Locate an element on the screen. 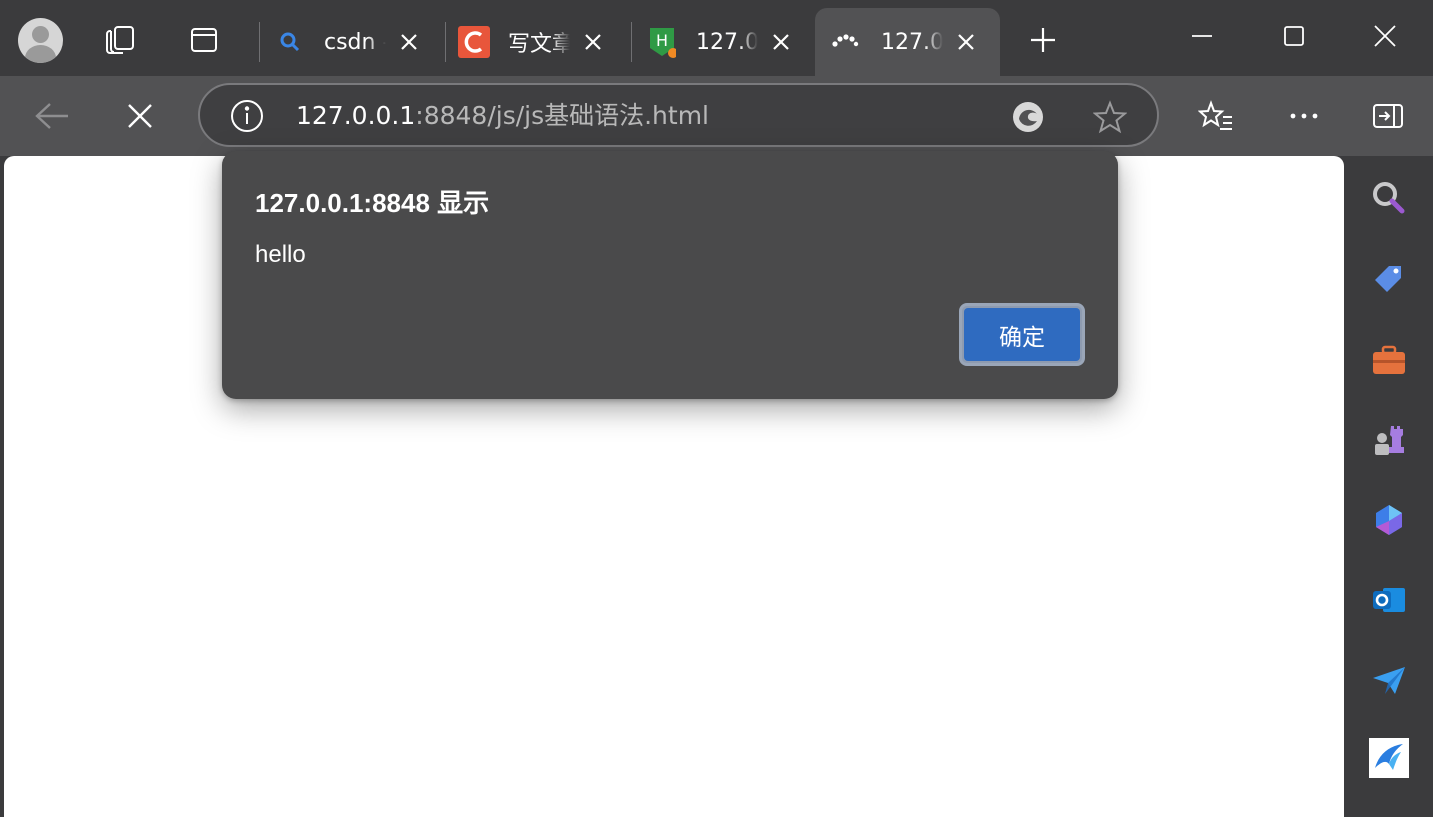  tab-write-article: 写文章 is located at coordinates (533, 42).